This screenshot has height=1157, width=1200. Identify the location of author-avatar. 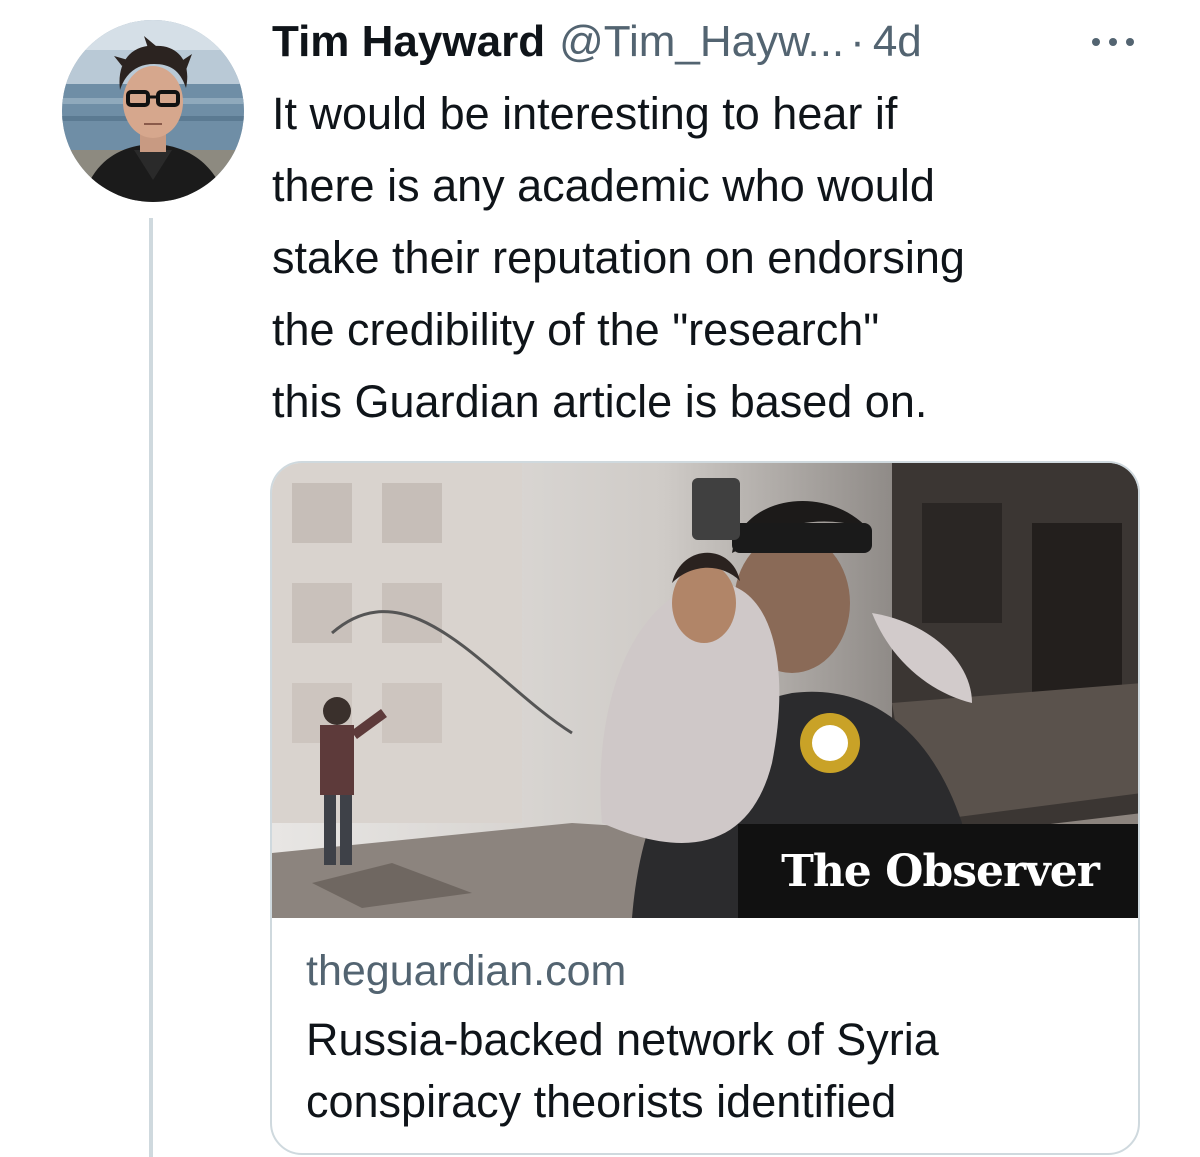
(153, 111).